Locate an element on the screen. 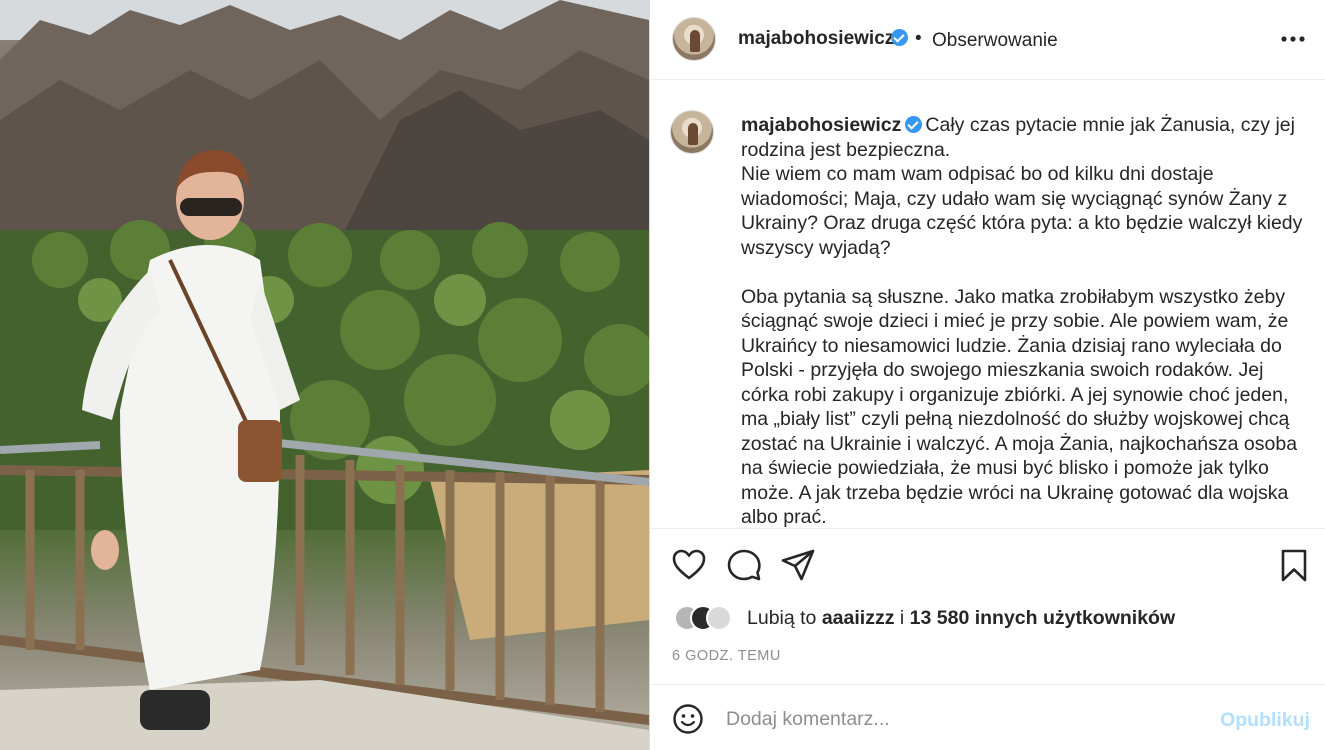 The image size is (1325, 750). comment-icon is located at coordinates (744, 565).